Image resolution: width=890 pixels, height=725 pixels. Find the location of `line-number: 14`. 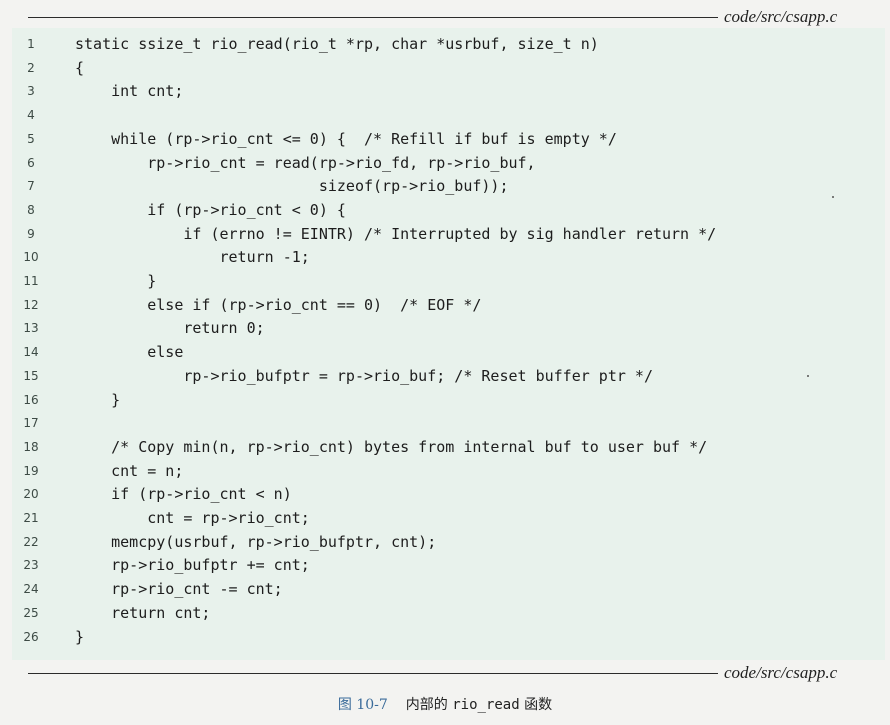

line-number: 14 is located at coordinates (31, 352).